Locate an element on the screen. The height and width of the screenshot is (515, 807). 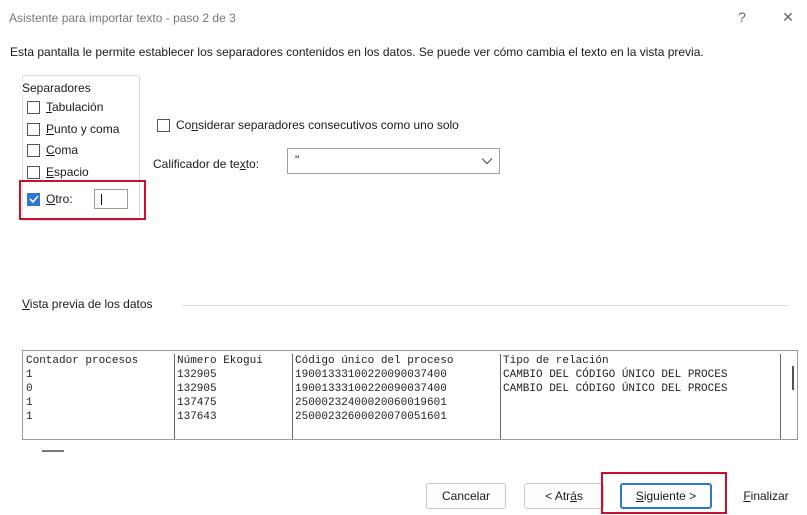
text-qualifier-value: " is located at coordinates (297, 160).